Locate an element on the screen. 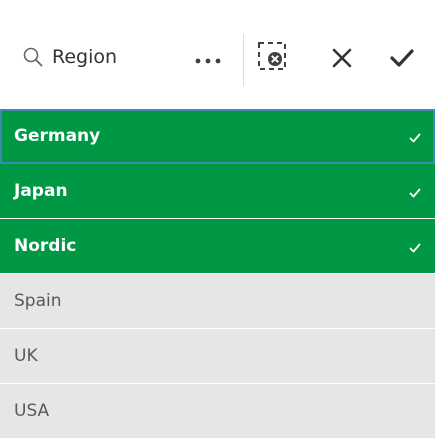  list-item-label: Nordic is located at coordinates (45, 246).